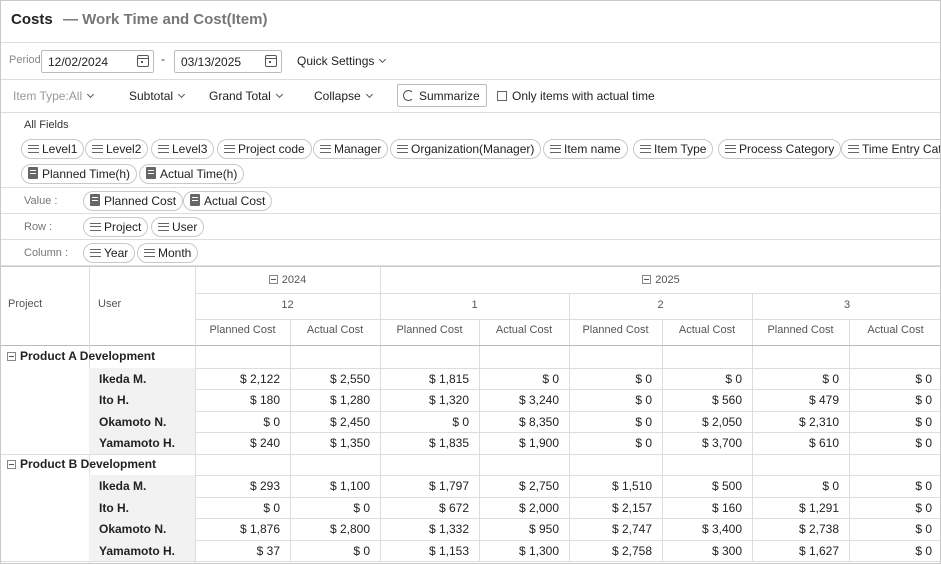 The width and height of the screenshot is (941, 564). What do you see at coordinates (228, 61) in the screenshot?
I see `end-date-input: 03/13/2025` at bounding box center [228, 61].